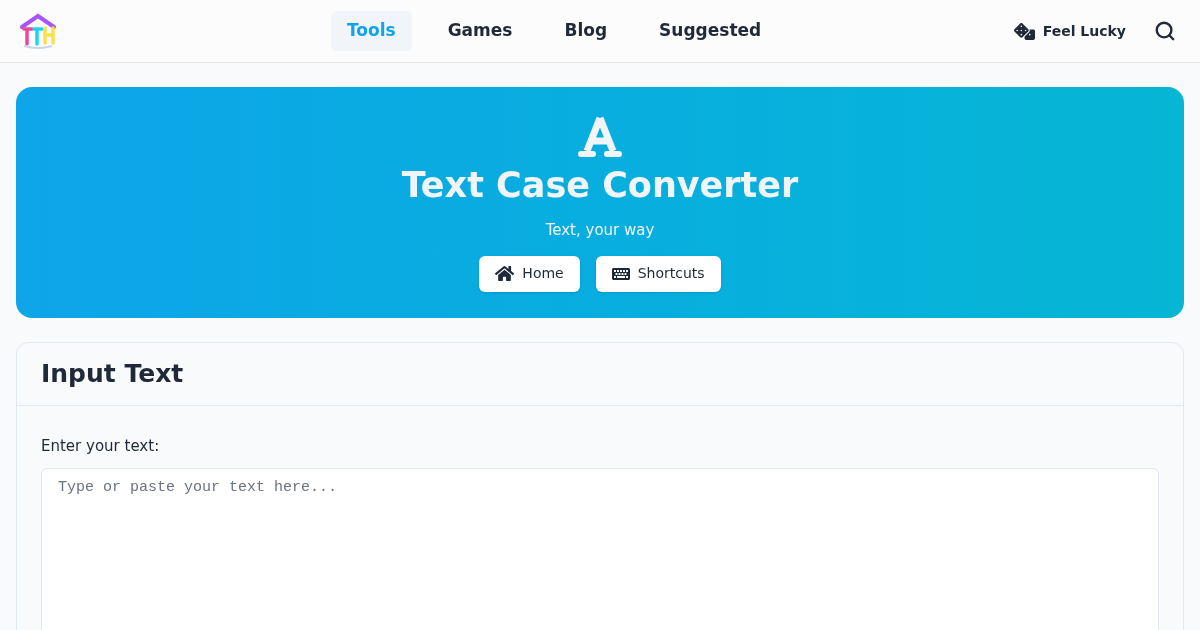 This screenshot has width=1200, height=630. What do you see at coordinates (600, 185) in the screenshot?
I see `page-title: Text Case Converter` at bounding box center [600, 185].